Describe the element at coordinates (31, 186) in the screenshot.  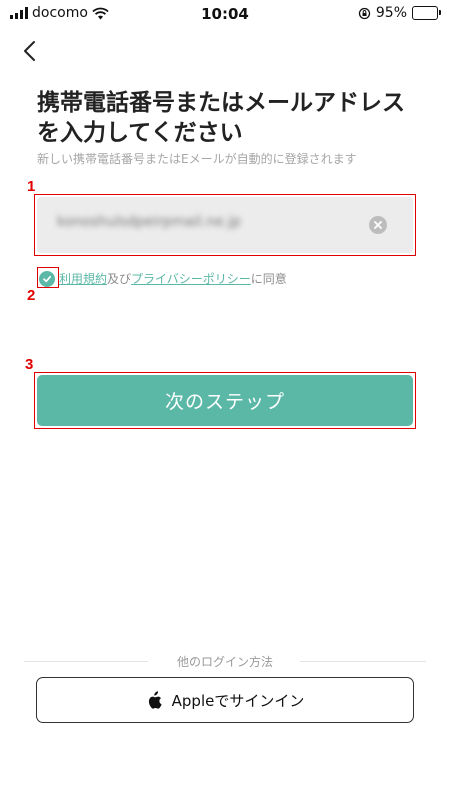
I see `marker-number-1: 1` at that location.